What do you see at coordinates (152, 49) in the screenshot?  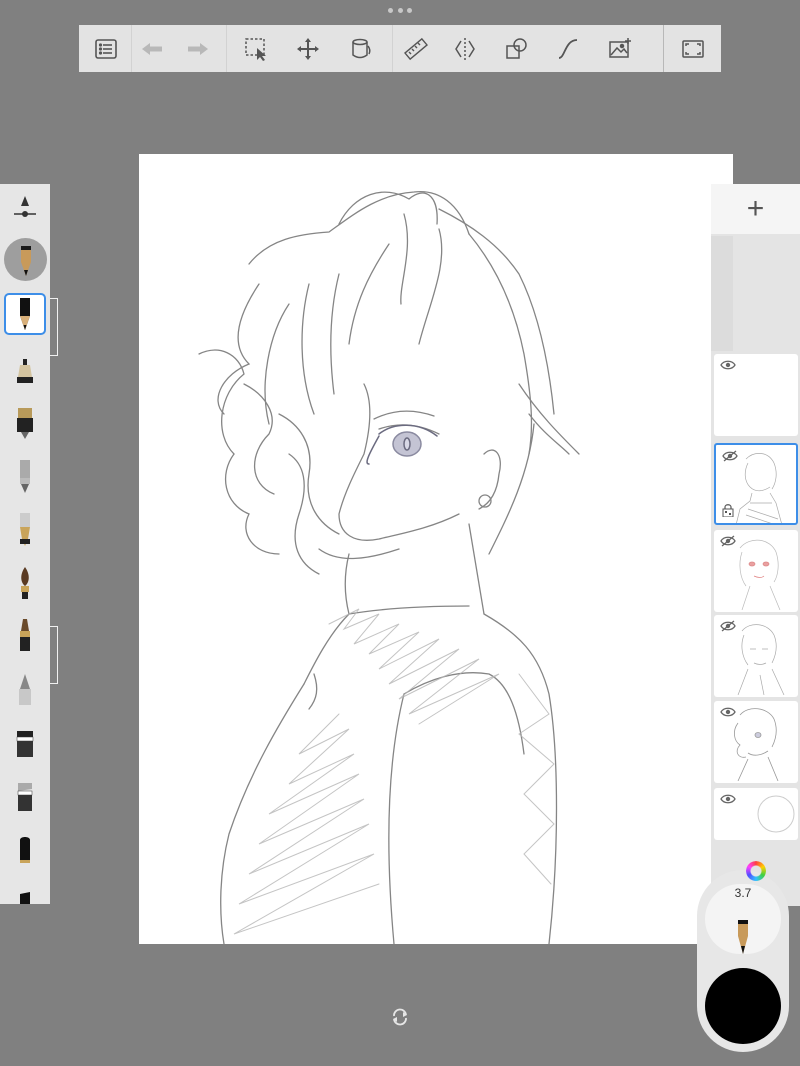 I see `undo-icon` at bounding box center [152, 49].